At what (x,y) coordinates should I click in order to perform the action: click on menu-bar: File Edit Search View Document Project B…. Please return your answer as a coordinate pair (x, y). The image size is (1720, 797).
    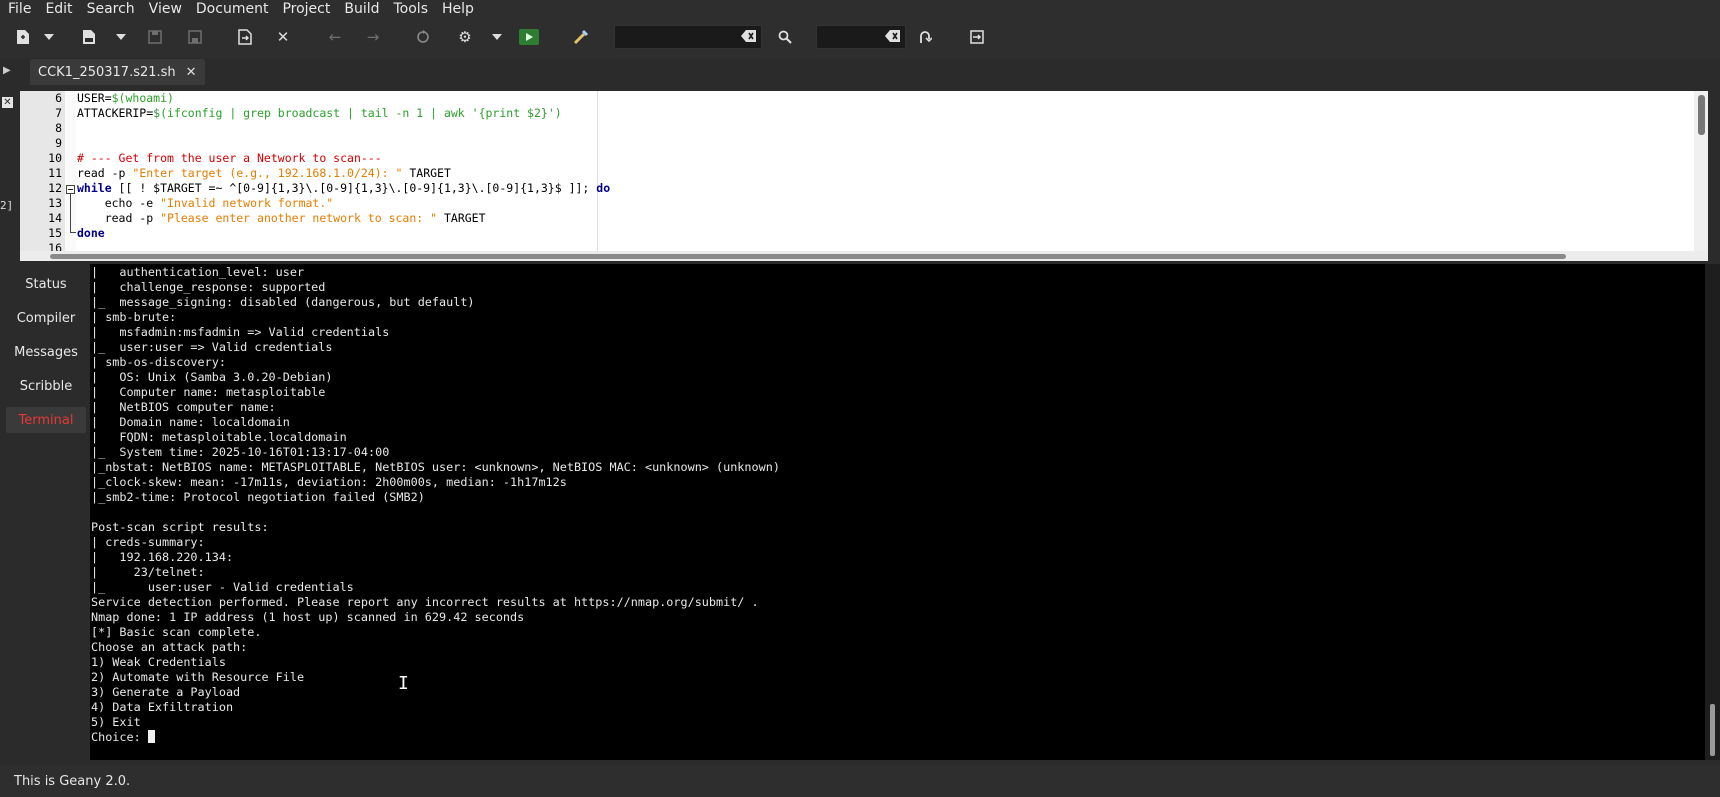
    Looking at the image, I should click on (860, 9).